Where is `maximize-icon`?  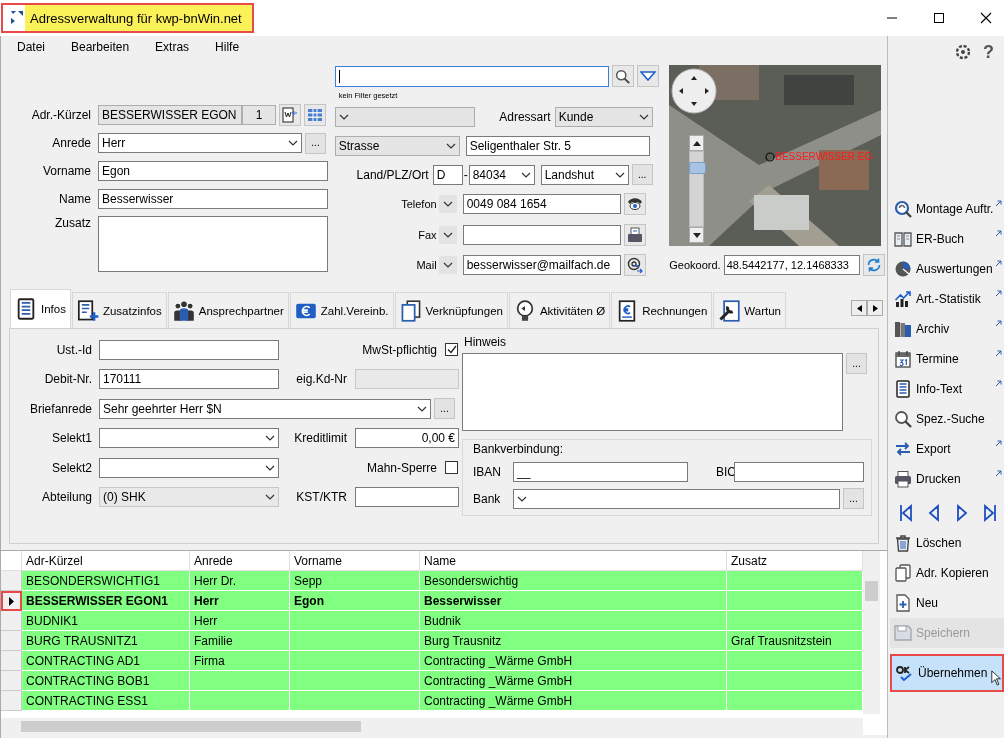 maximize-icon is located at coordinates (939, 18).